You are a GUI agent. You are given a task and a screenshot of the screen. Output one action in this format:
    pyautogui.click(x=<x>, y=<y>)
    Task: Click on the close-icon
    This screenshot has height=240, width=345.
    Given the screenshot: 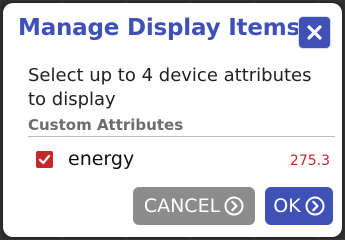 What is the action you would take?
    pyautogui.click(x=314, y=32)
    